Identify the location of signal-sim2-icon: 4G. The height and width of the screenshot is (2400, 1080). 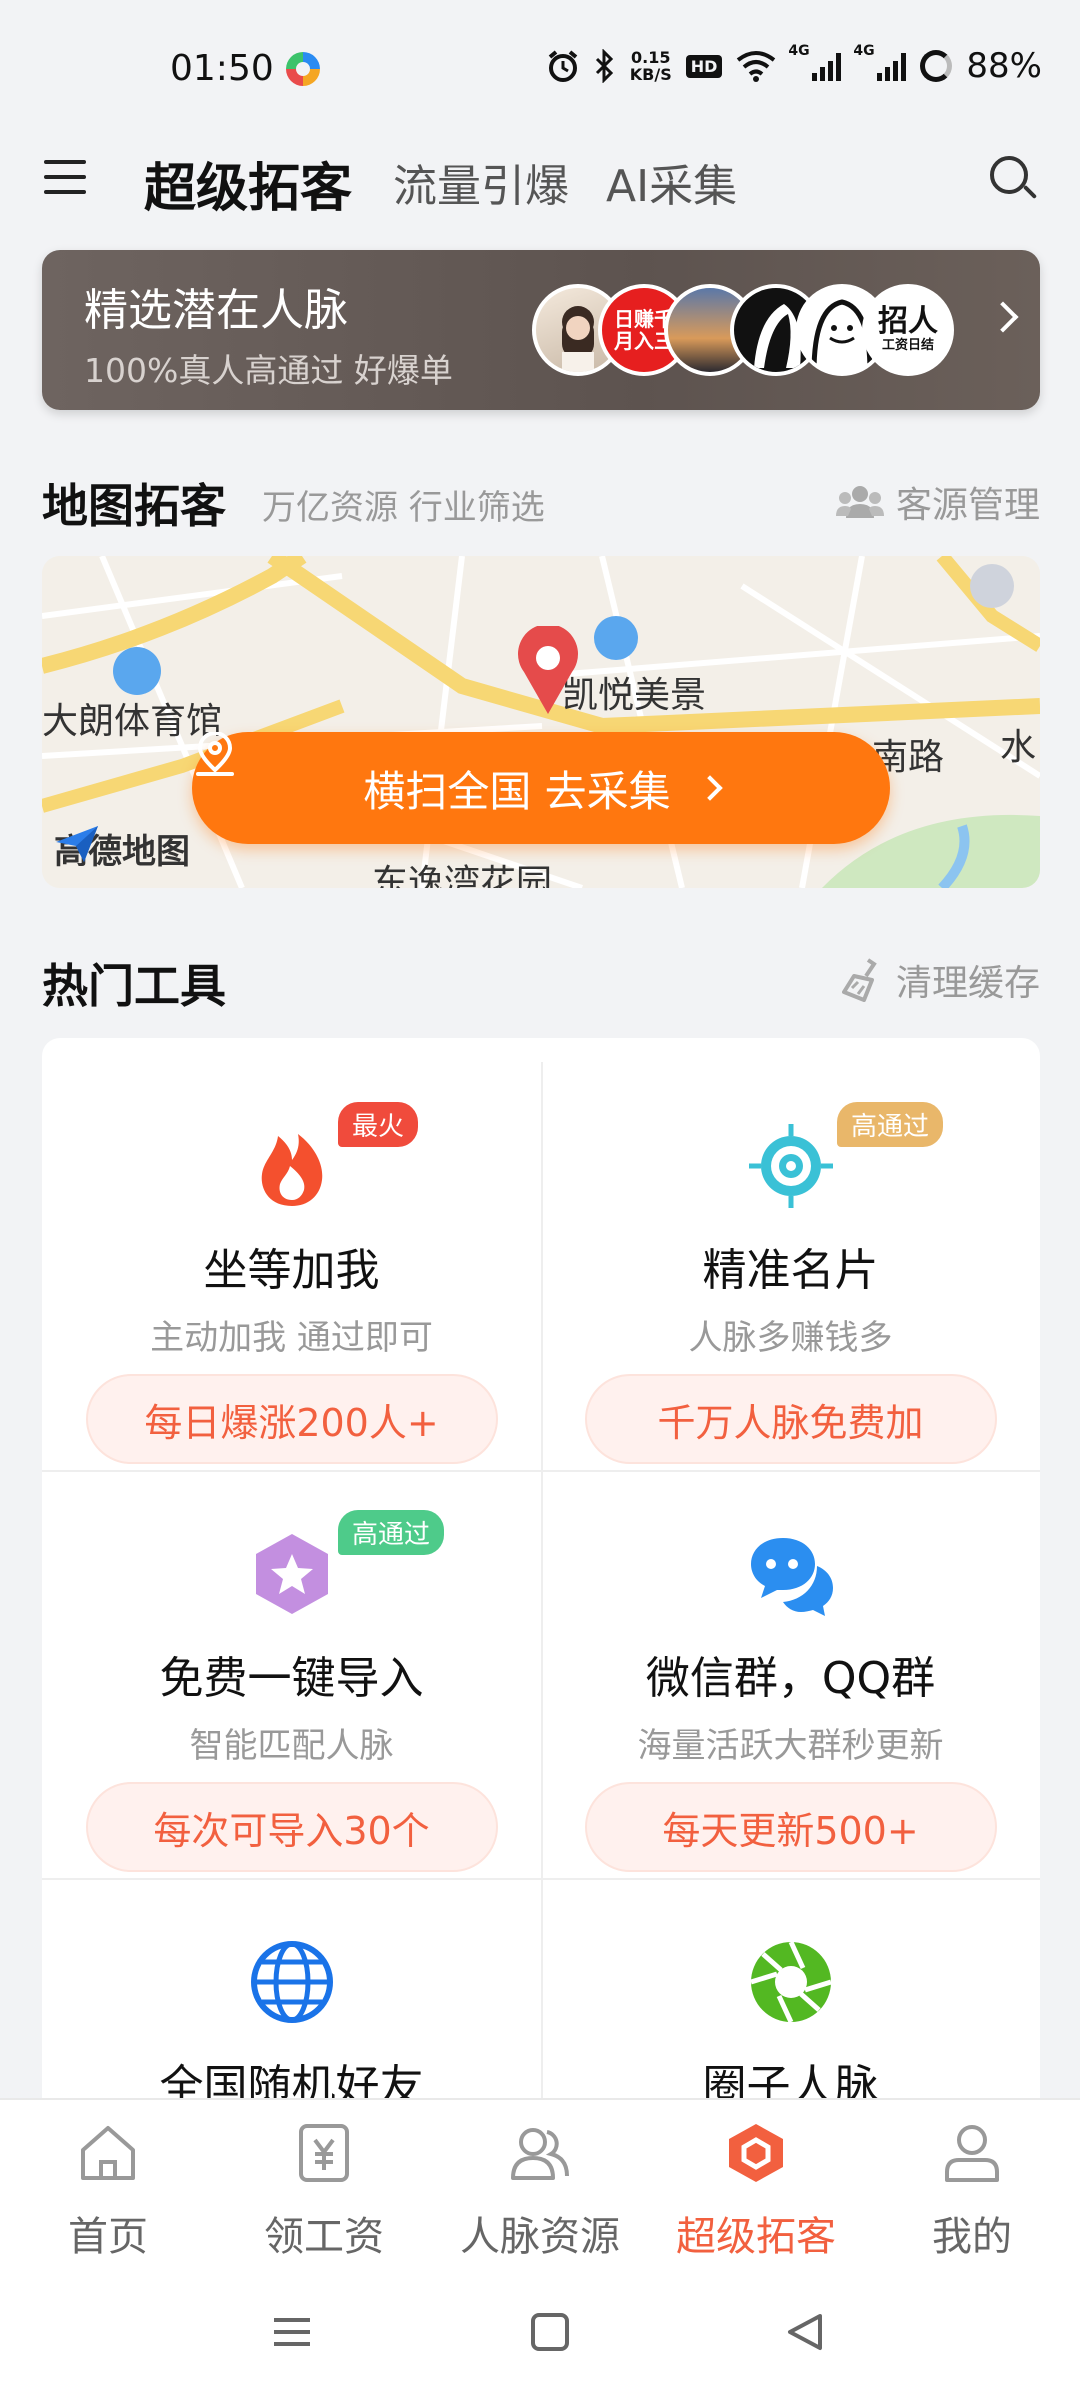
(880, 62).